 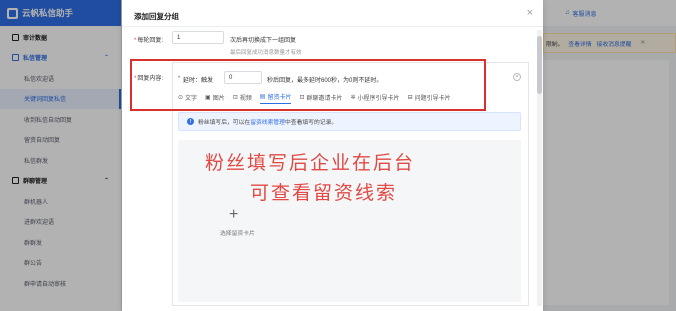 What do you see at coordinates (349, 121) in the screenshot?
I see `info-bar: ! 粉丝填写后，可以在 留资线索管理 中查看填写的记录。` at bounding box center [349, 121].